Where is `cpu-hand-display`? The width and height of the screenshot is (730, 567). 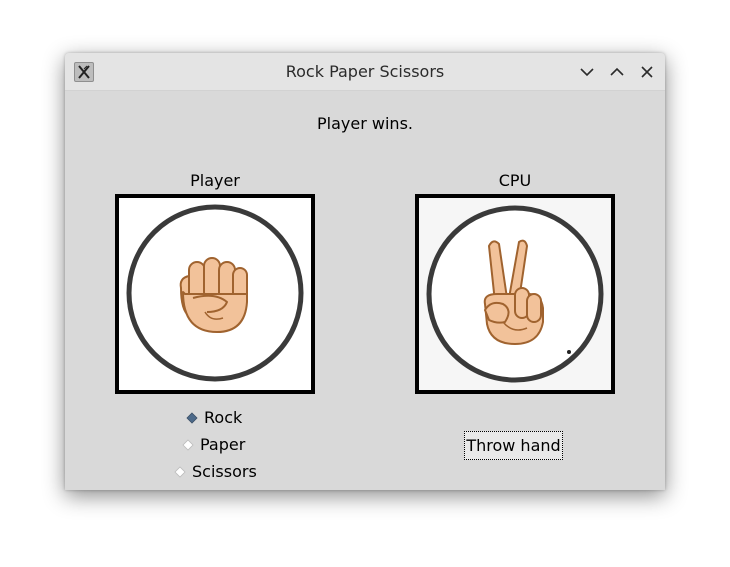 cpu-hand-display is located at coordinates (515, 294).